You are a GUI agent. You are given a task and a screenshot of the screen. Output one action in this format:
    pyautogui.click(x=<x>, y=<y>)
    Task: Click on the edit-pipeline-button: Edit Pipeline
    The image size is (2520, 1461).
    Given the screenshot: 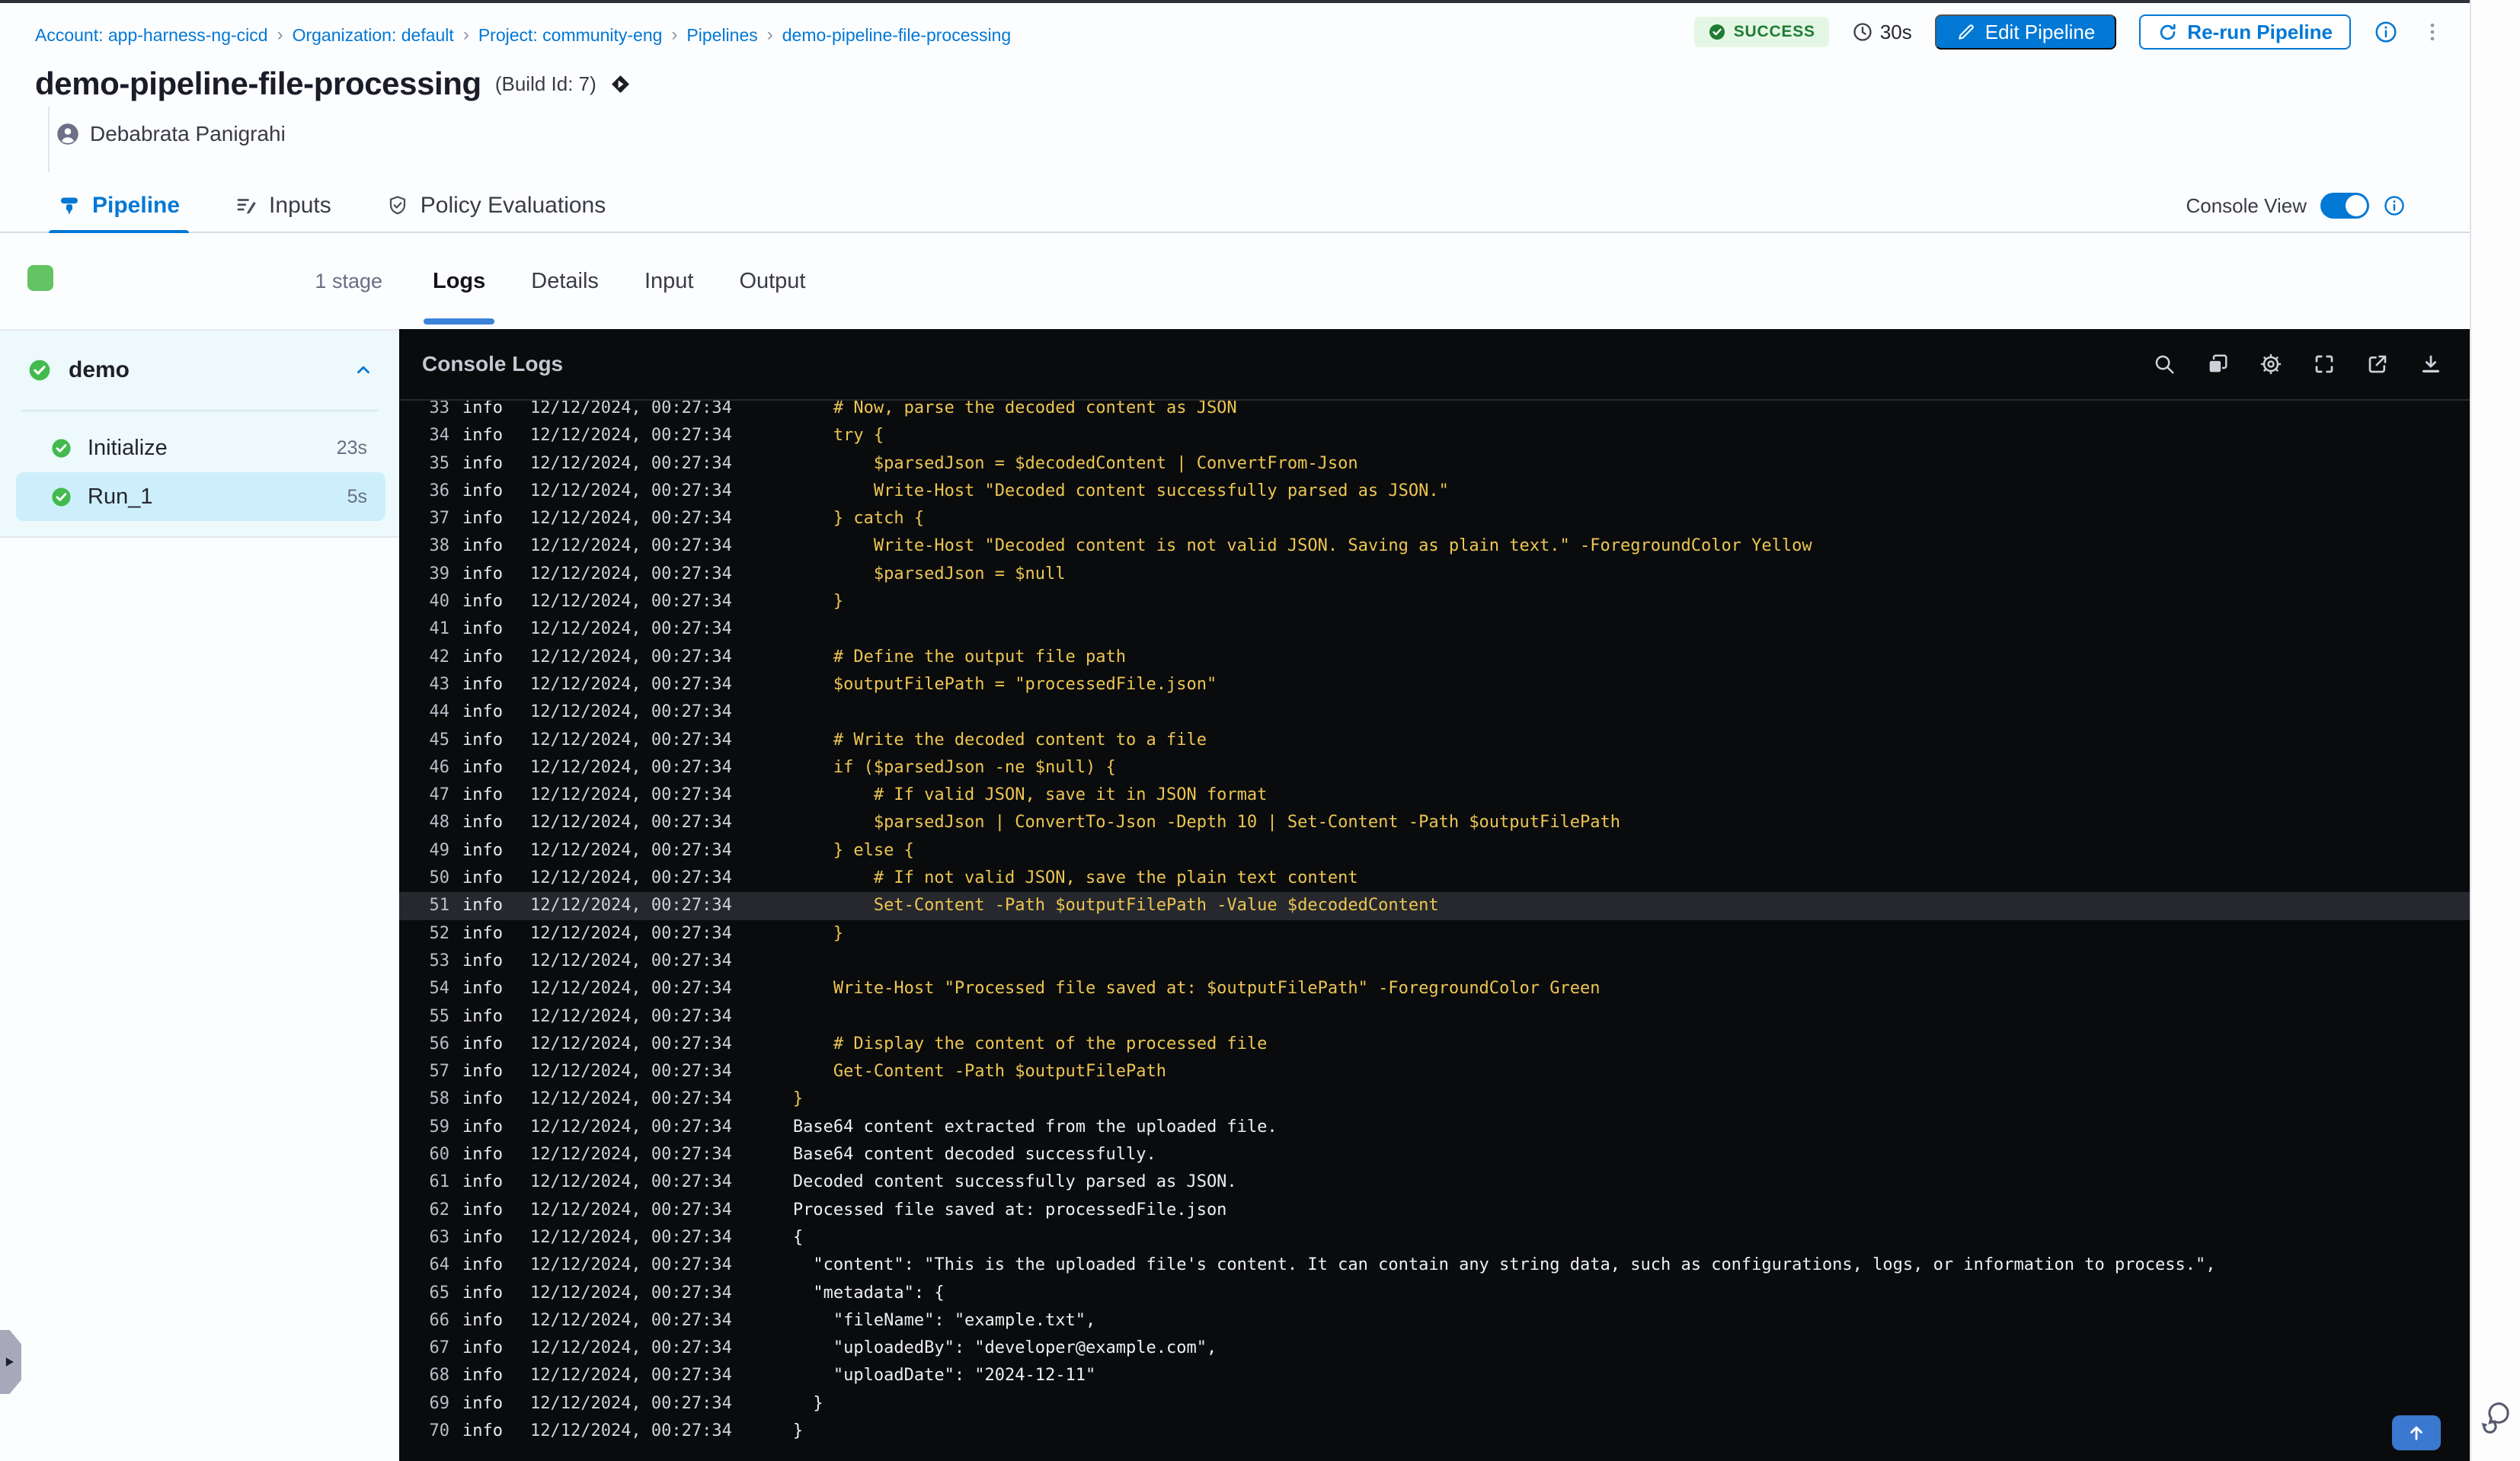 What is the action you would take?
    pyautogui.click(x=2025, y=32)
    